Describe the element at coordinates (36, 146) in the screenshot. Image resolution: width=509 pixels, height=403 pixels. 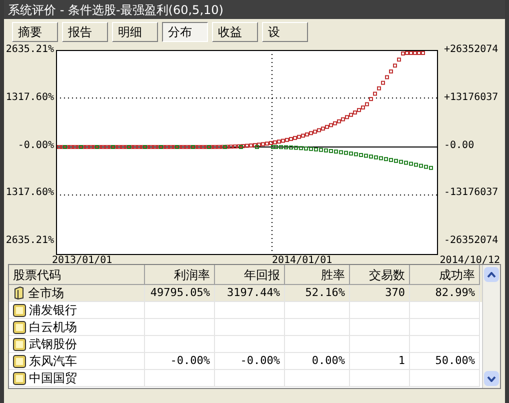
I see `axis-label: -0.00%` at that location.